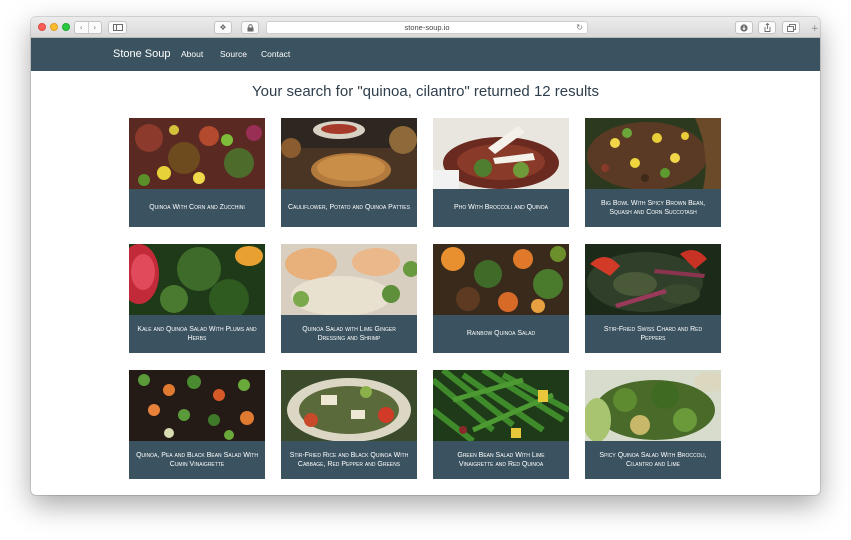 This screenshot has width=851, height=540. I want to click on close-window-button, so click(42, 27).